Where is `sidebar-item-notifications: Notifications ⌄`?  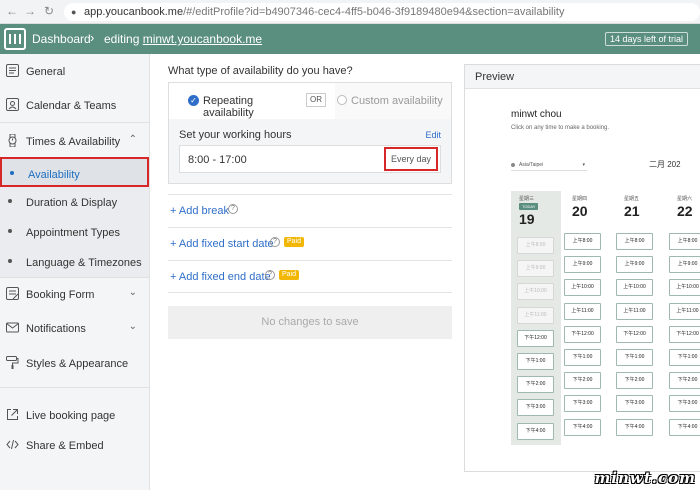
sidebar-item-notifications: Notifications ⌄ is located at coordinates (74, 328).